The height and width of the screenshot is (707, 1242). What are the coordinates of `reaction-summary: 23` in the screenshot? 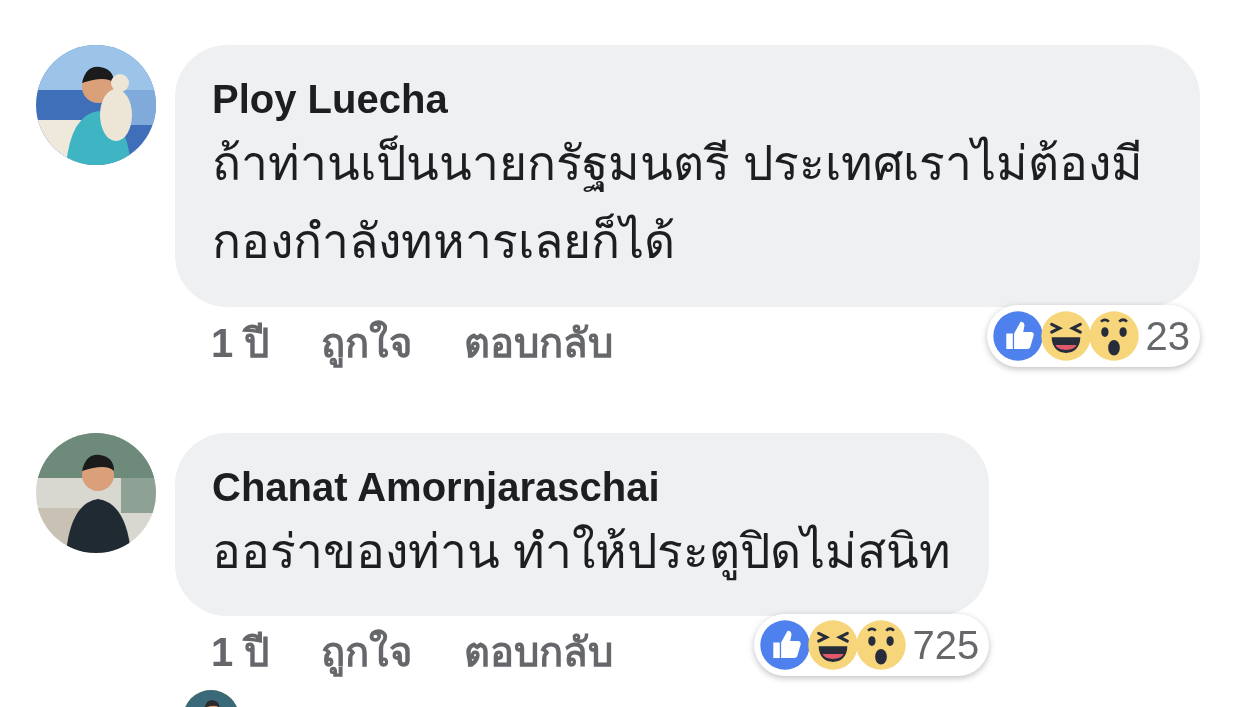 It's located at (1093, 335).